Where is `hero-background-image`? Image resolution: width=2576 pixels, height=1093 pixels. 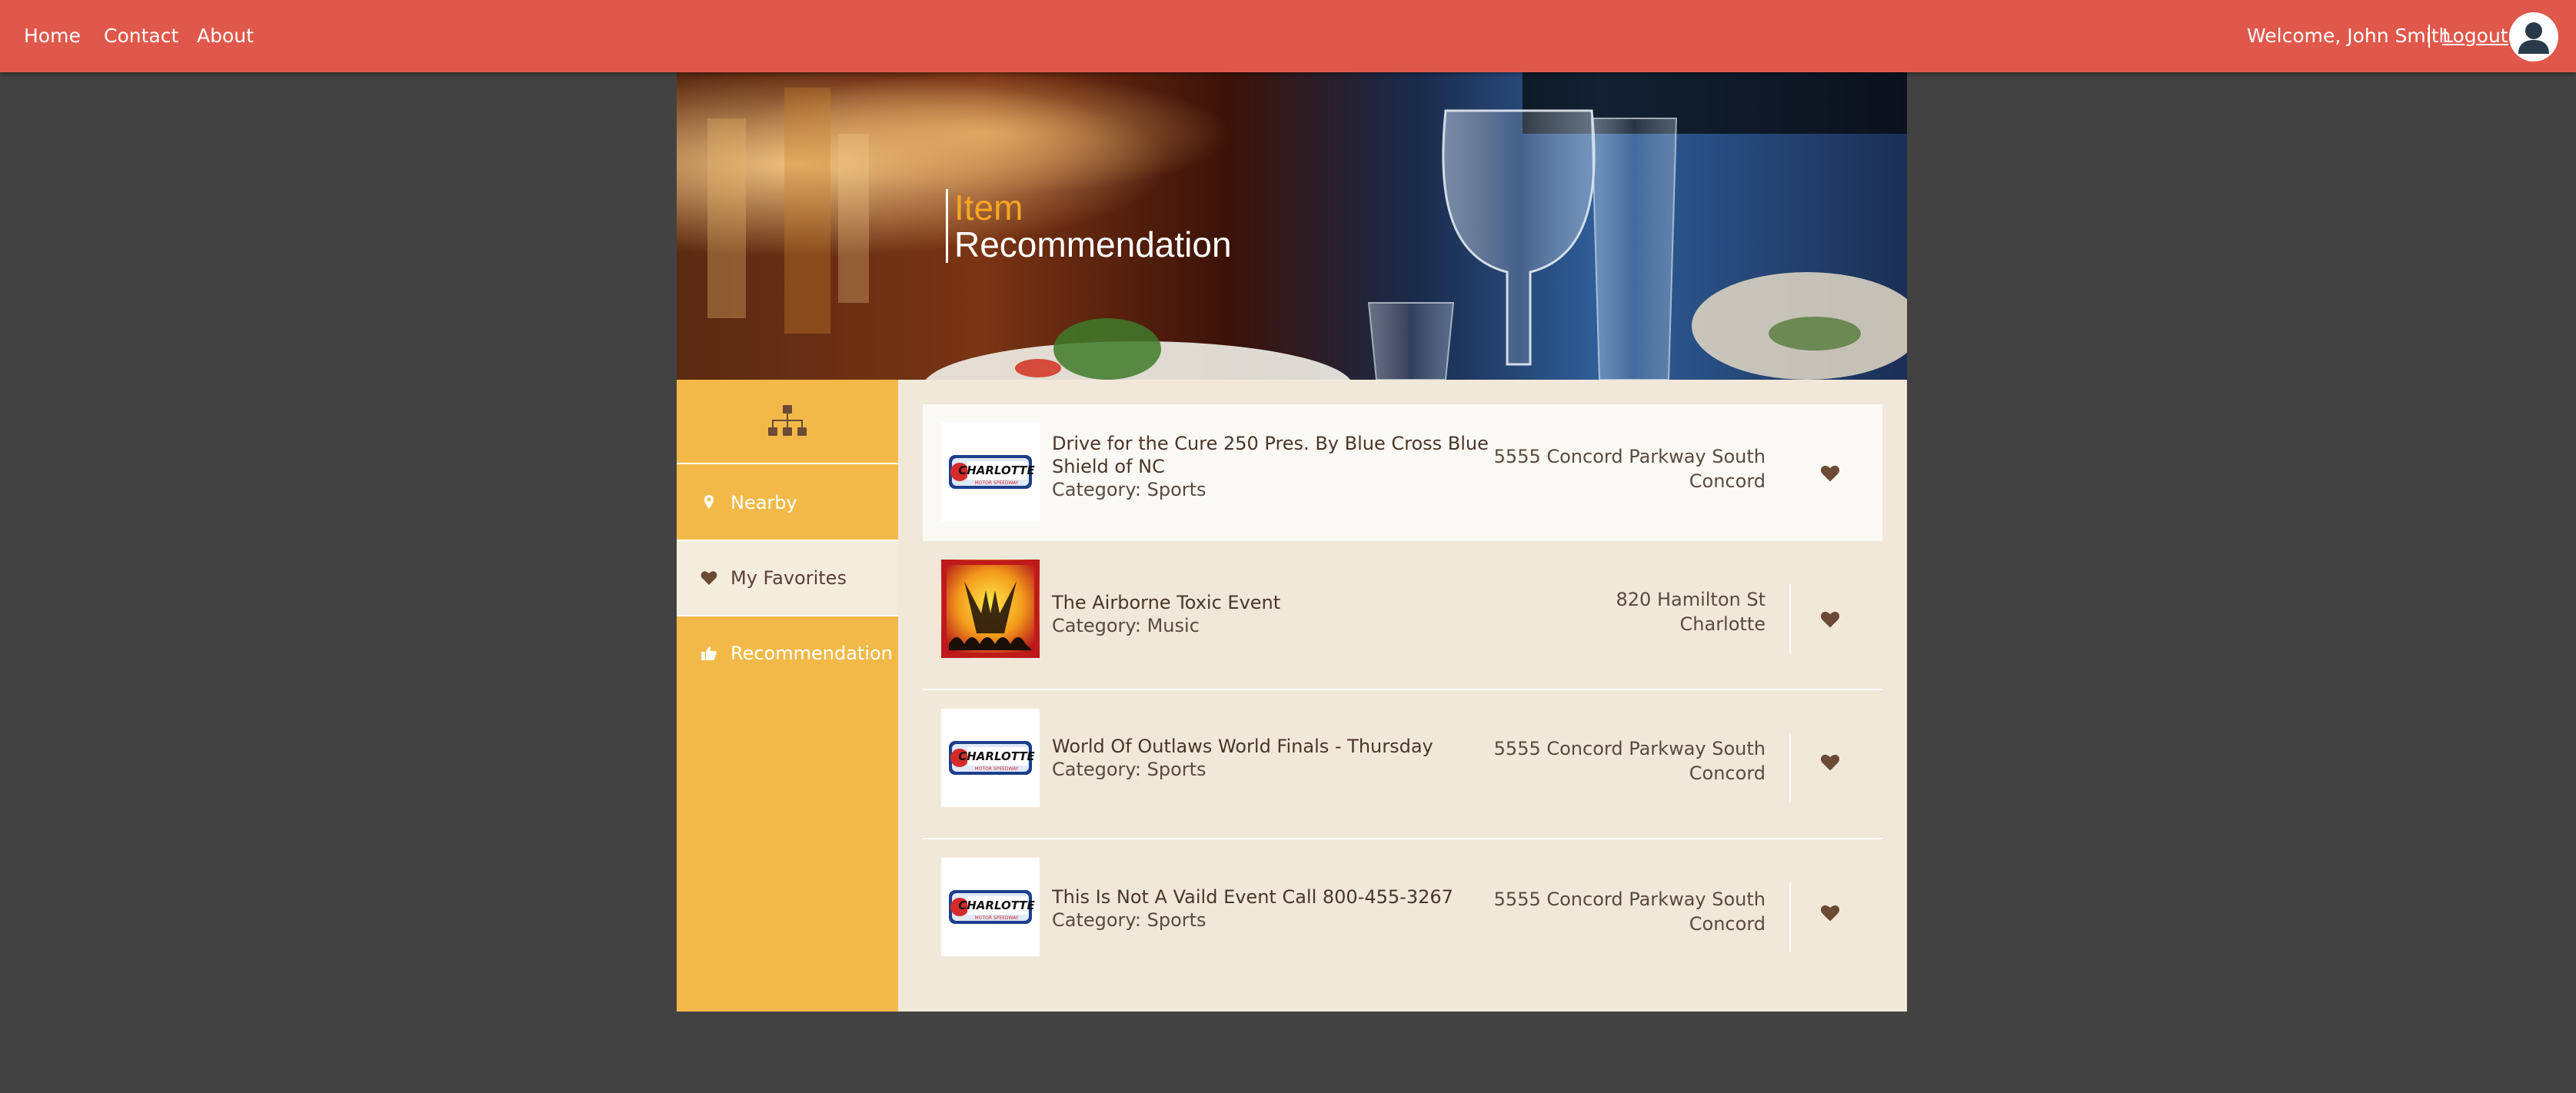
hero-background-image is located at coordinates (1292, 226).